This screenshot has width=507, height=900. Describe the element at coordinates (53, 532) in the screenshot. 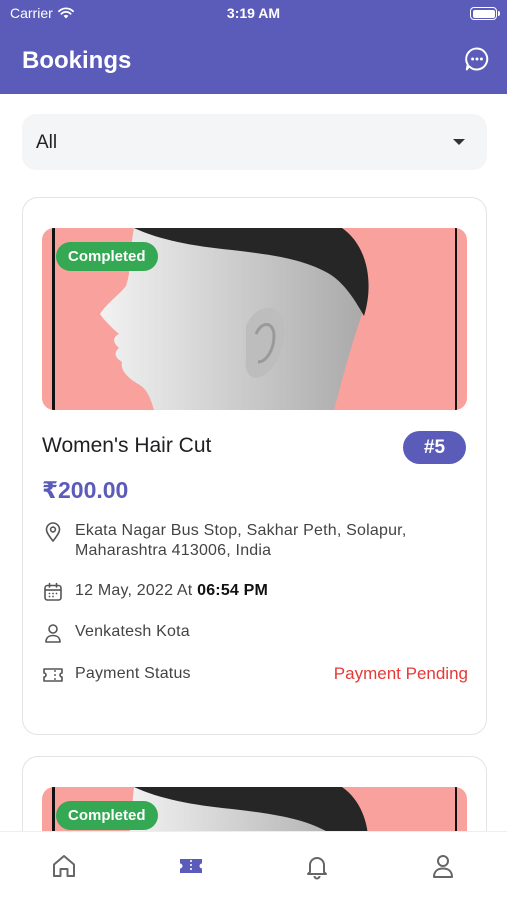

I see `location-pin-icon` at that location.